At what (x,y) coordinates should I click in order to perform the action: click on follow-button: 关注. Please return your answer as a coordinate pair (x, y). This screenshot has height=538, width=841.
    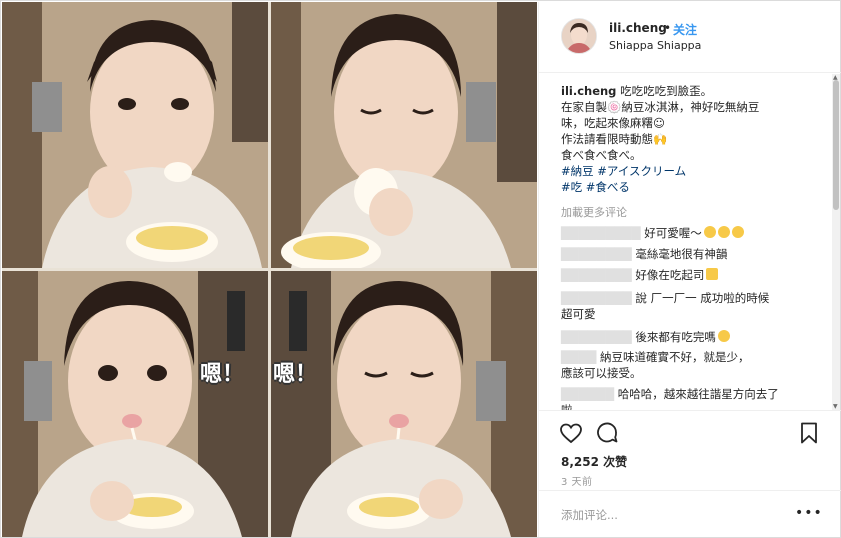
    Looking at the image, I should click on (685, 29).